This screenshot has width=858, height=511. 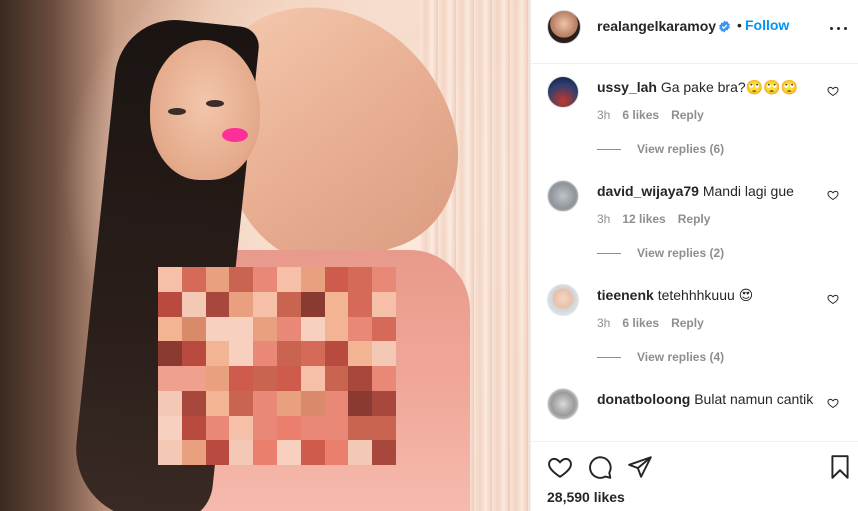 I want to click on author-username: realangelkaramoy, so click(x=656, y=26).